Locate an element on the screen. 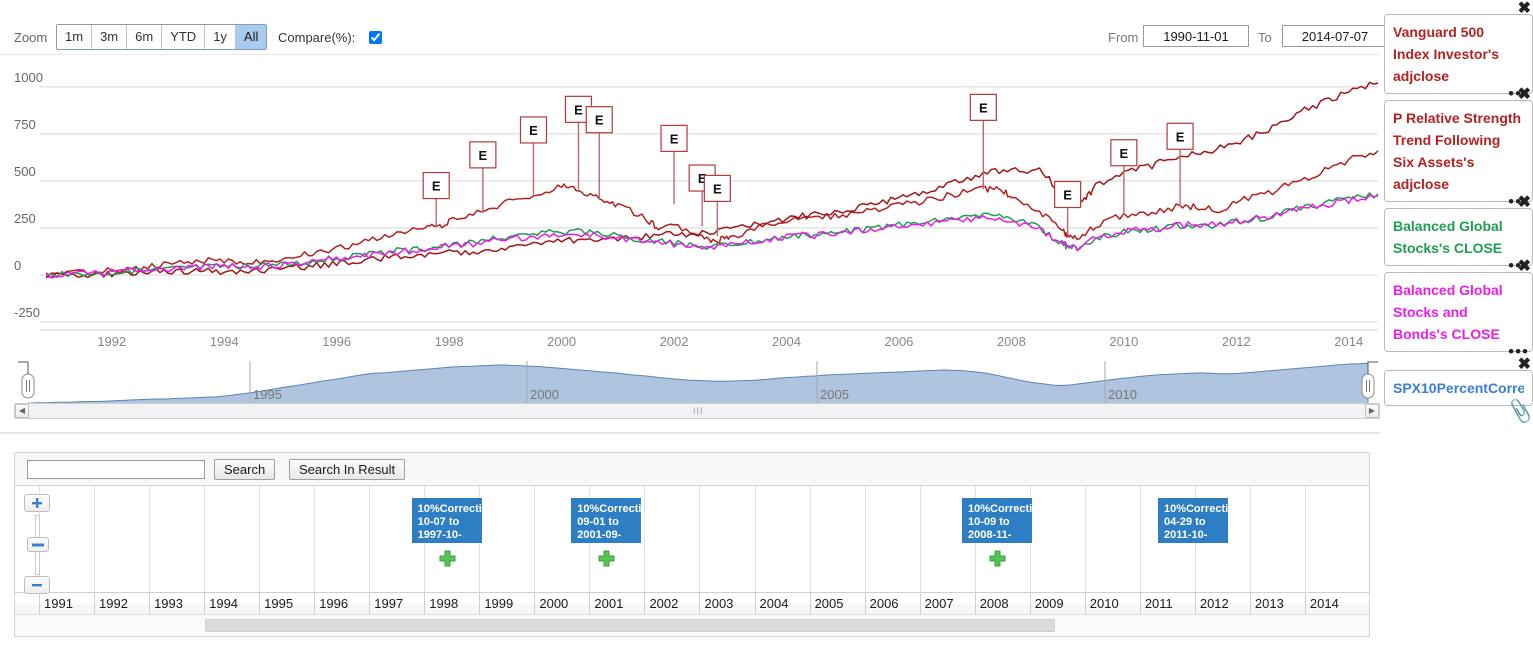 Image resolution: width=1533 pixels, height=651 pixels. timeline-year-label: 2014 is located at coordinates (1332, 604).